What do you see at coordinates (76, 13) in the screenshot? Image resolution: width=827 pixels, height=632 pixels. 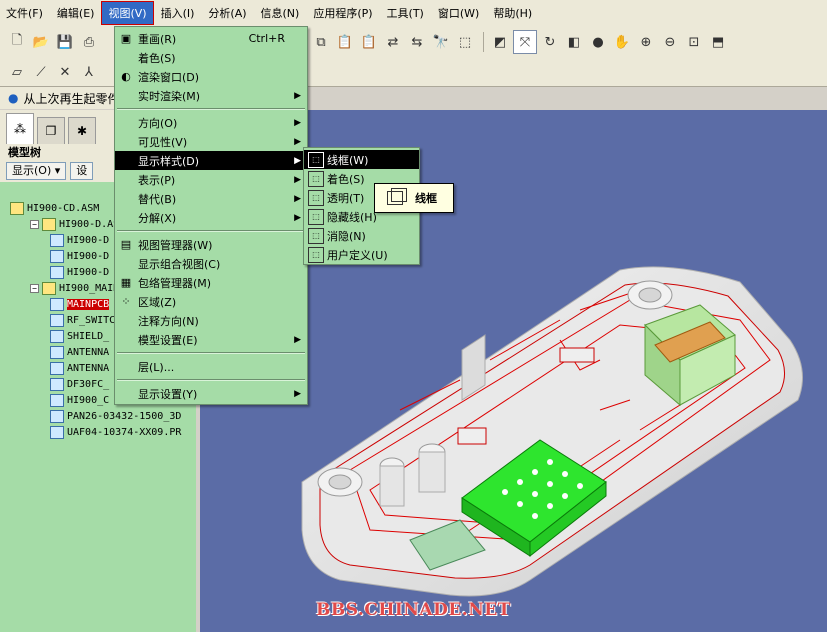 I see `menu-1: 编辑(E)` at bounding box center [76, 13].